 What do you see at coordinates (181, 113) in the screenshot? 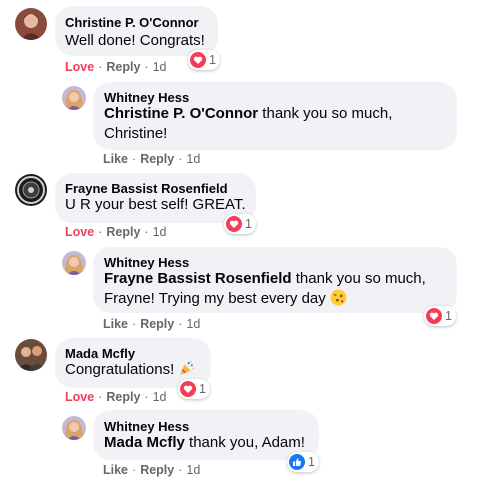
I see `mention-link: Christine P. O'Connor` at bounding box center [181, 113].